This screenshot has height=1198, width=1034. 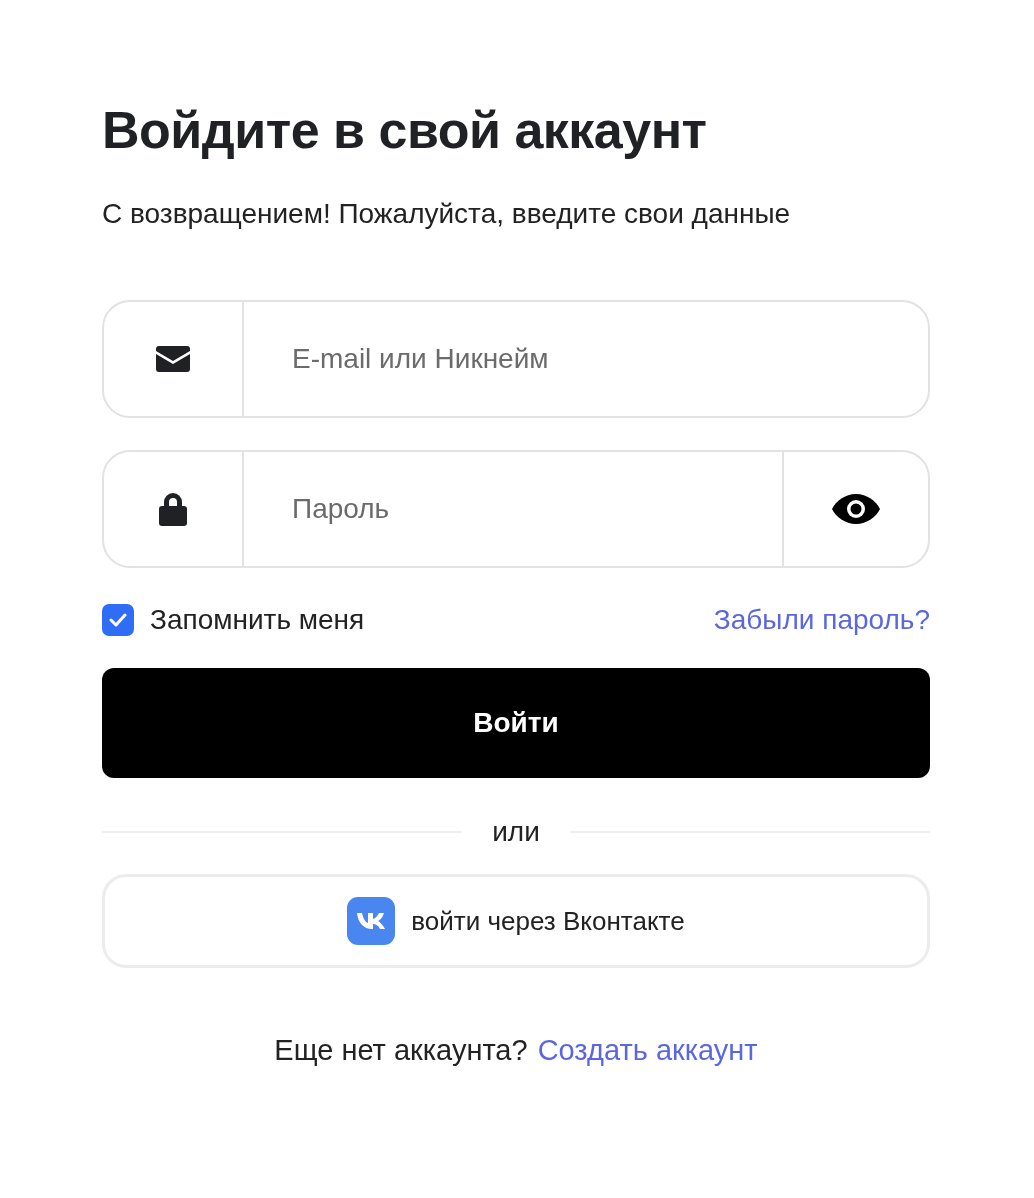 I want to click on password-input: Пароль, so click(x=513, y=509).